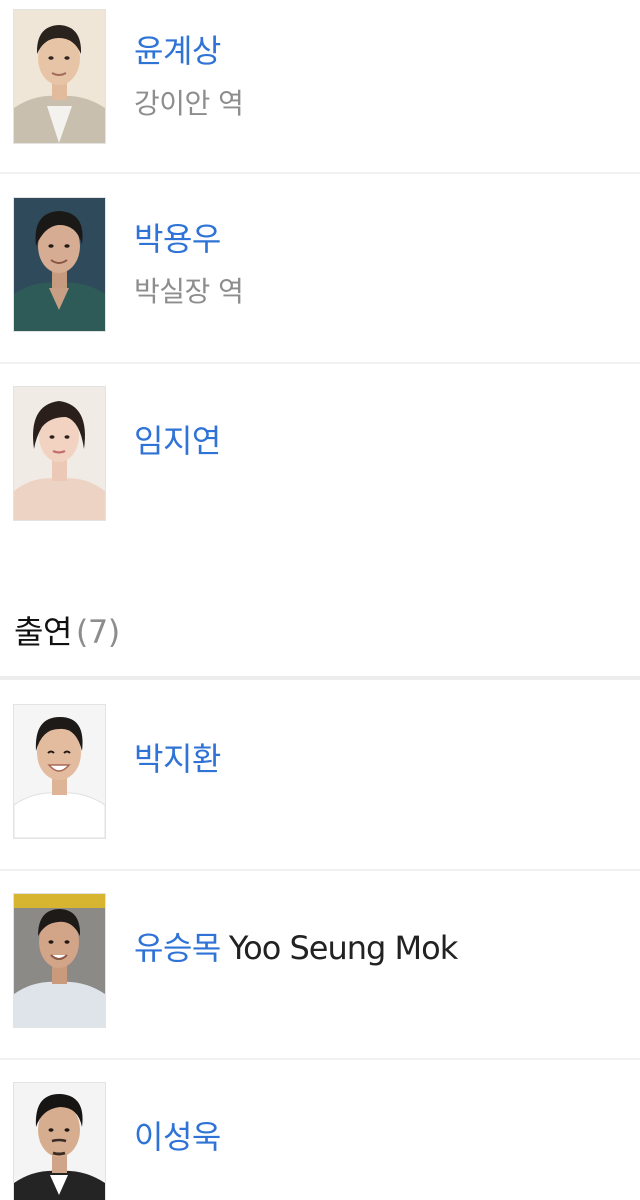 The width and height of the screenshot is (640, 1200). I want to click on cast-name-line: 박용우, so click(177, 239).